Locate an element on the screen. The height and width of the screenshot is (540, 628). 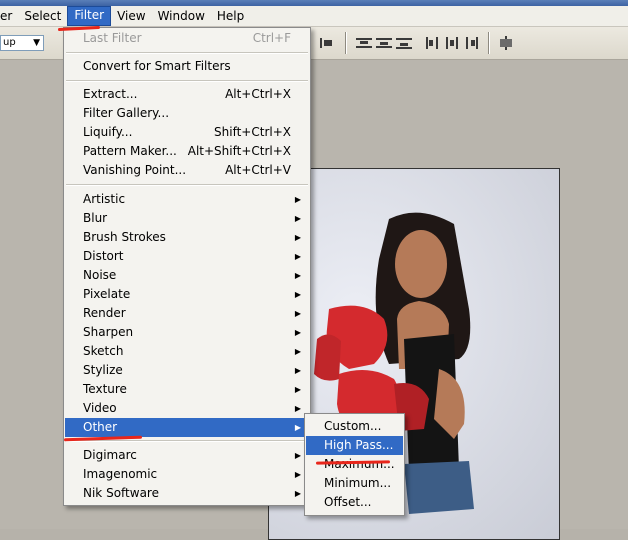
menu-item-artistic: Artistic ▶ is located at coordinates (187, 199).